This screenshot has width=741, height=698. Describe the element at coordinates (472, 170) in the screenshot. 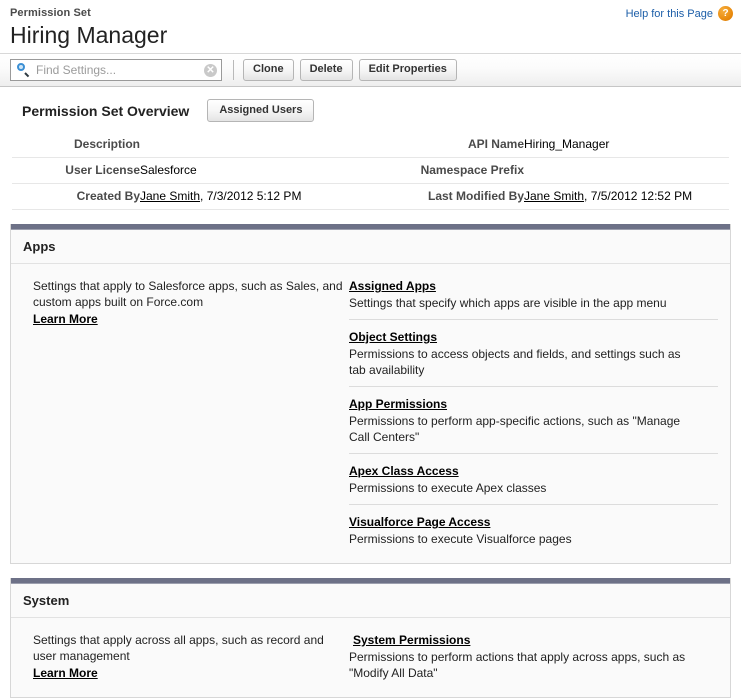

I see `namespace-prefix-label: Namespace Prefix` at that location.